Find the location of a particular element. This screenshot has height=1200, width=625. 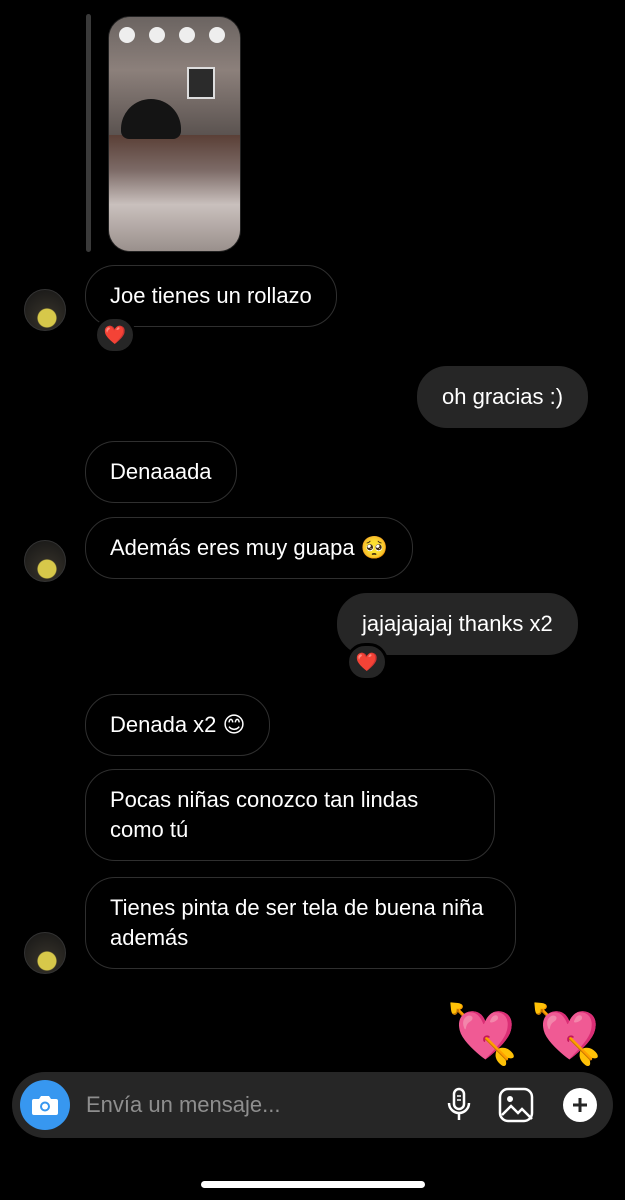

message-input is located at coordinates (236, 1105).